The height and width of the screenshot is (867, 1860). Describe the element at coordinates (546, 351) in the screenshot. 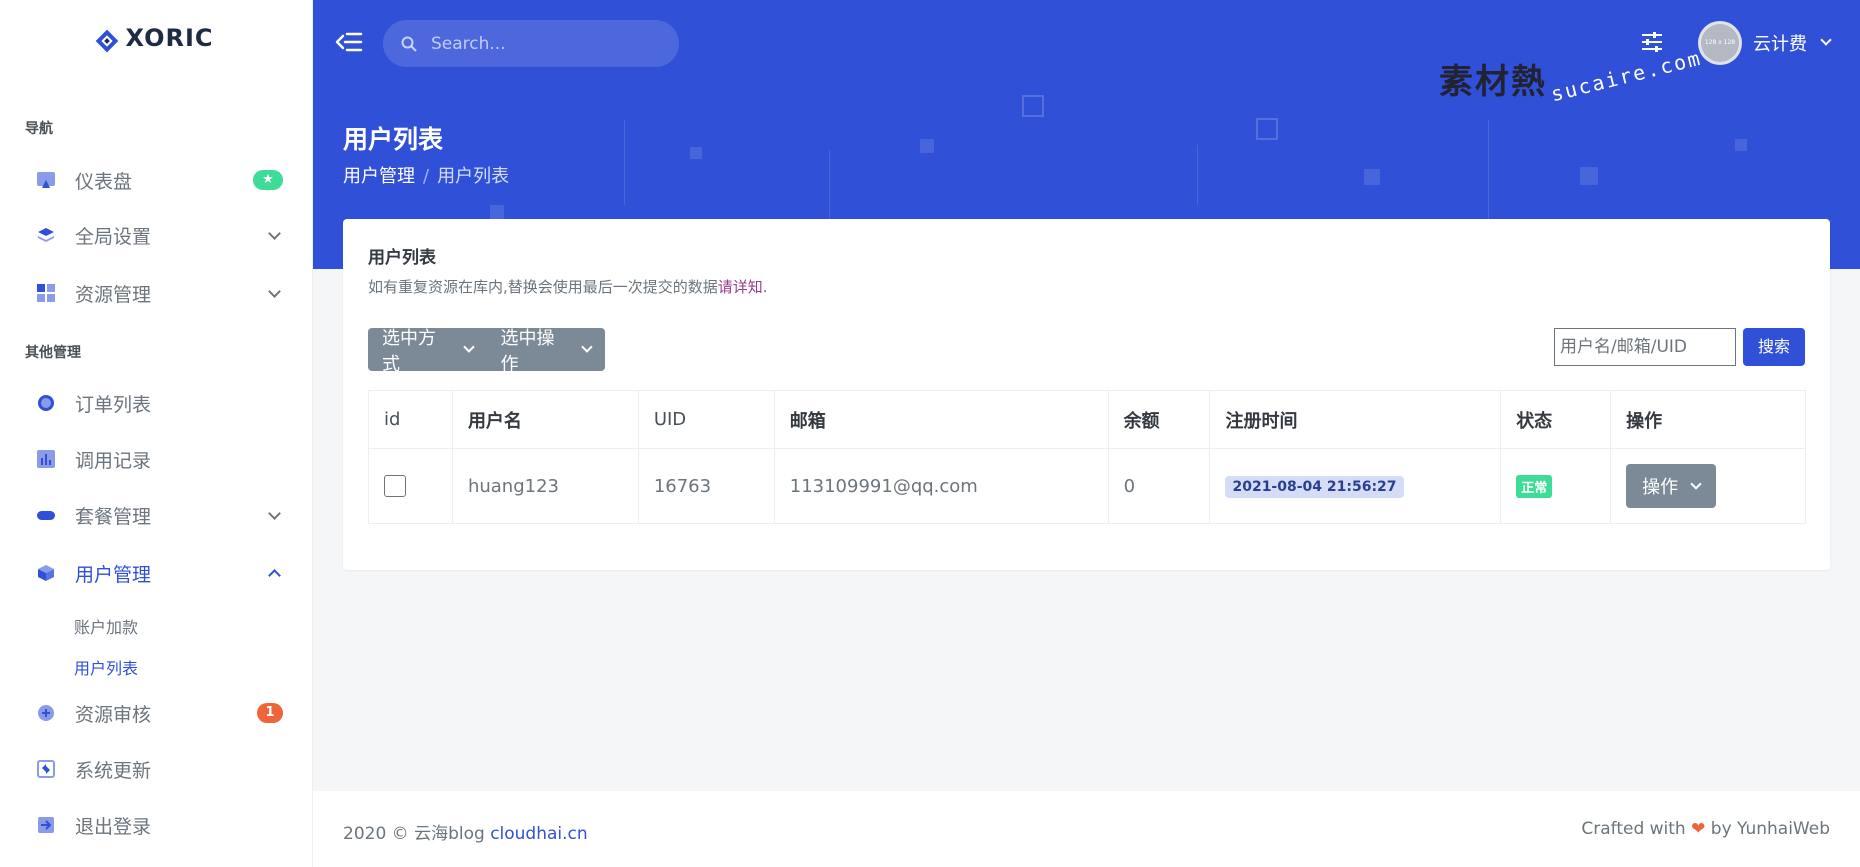

I see `select-action-dropdown: 选中操作` at that location.